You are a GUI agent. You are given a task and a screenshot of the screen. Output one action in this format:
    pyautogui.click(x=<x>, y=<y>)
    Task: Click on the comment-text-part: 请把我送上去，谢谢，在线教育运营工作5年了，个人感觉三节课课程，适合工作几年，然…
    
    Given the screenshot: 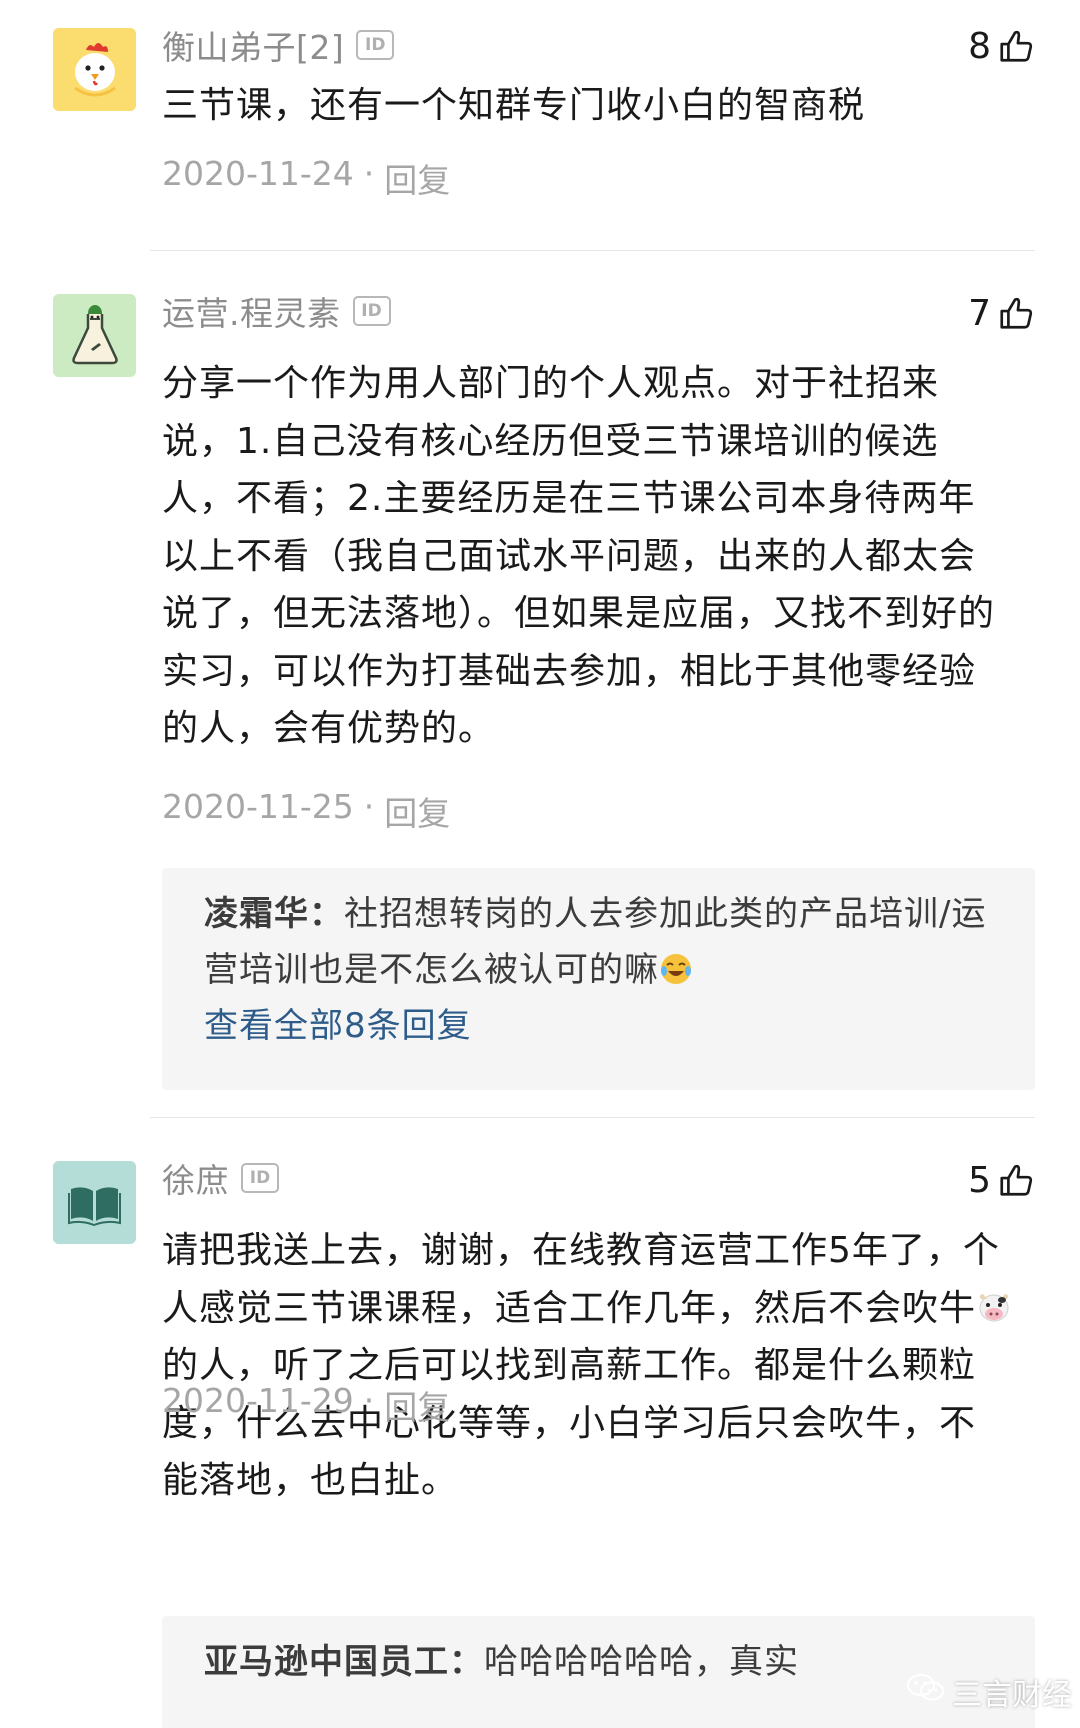 What is the action you would take?
    pyautogui.click(x=581, y=1279)
    